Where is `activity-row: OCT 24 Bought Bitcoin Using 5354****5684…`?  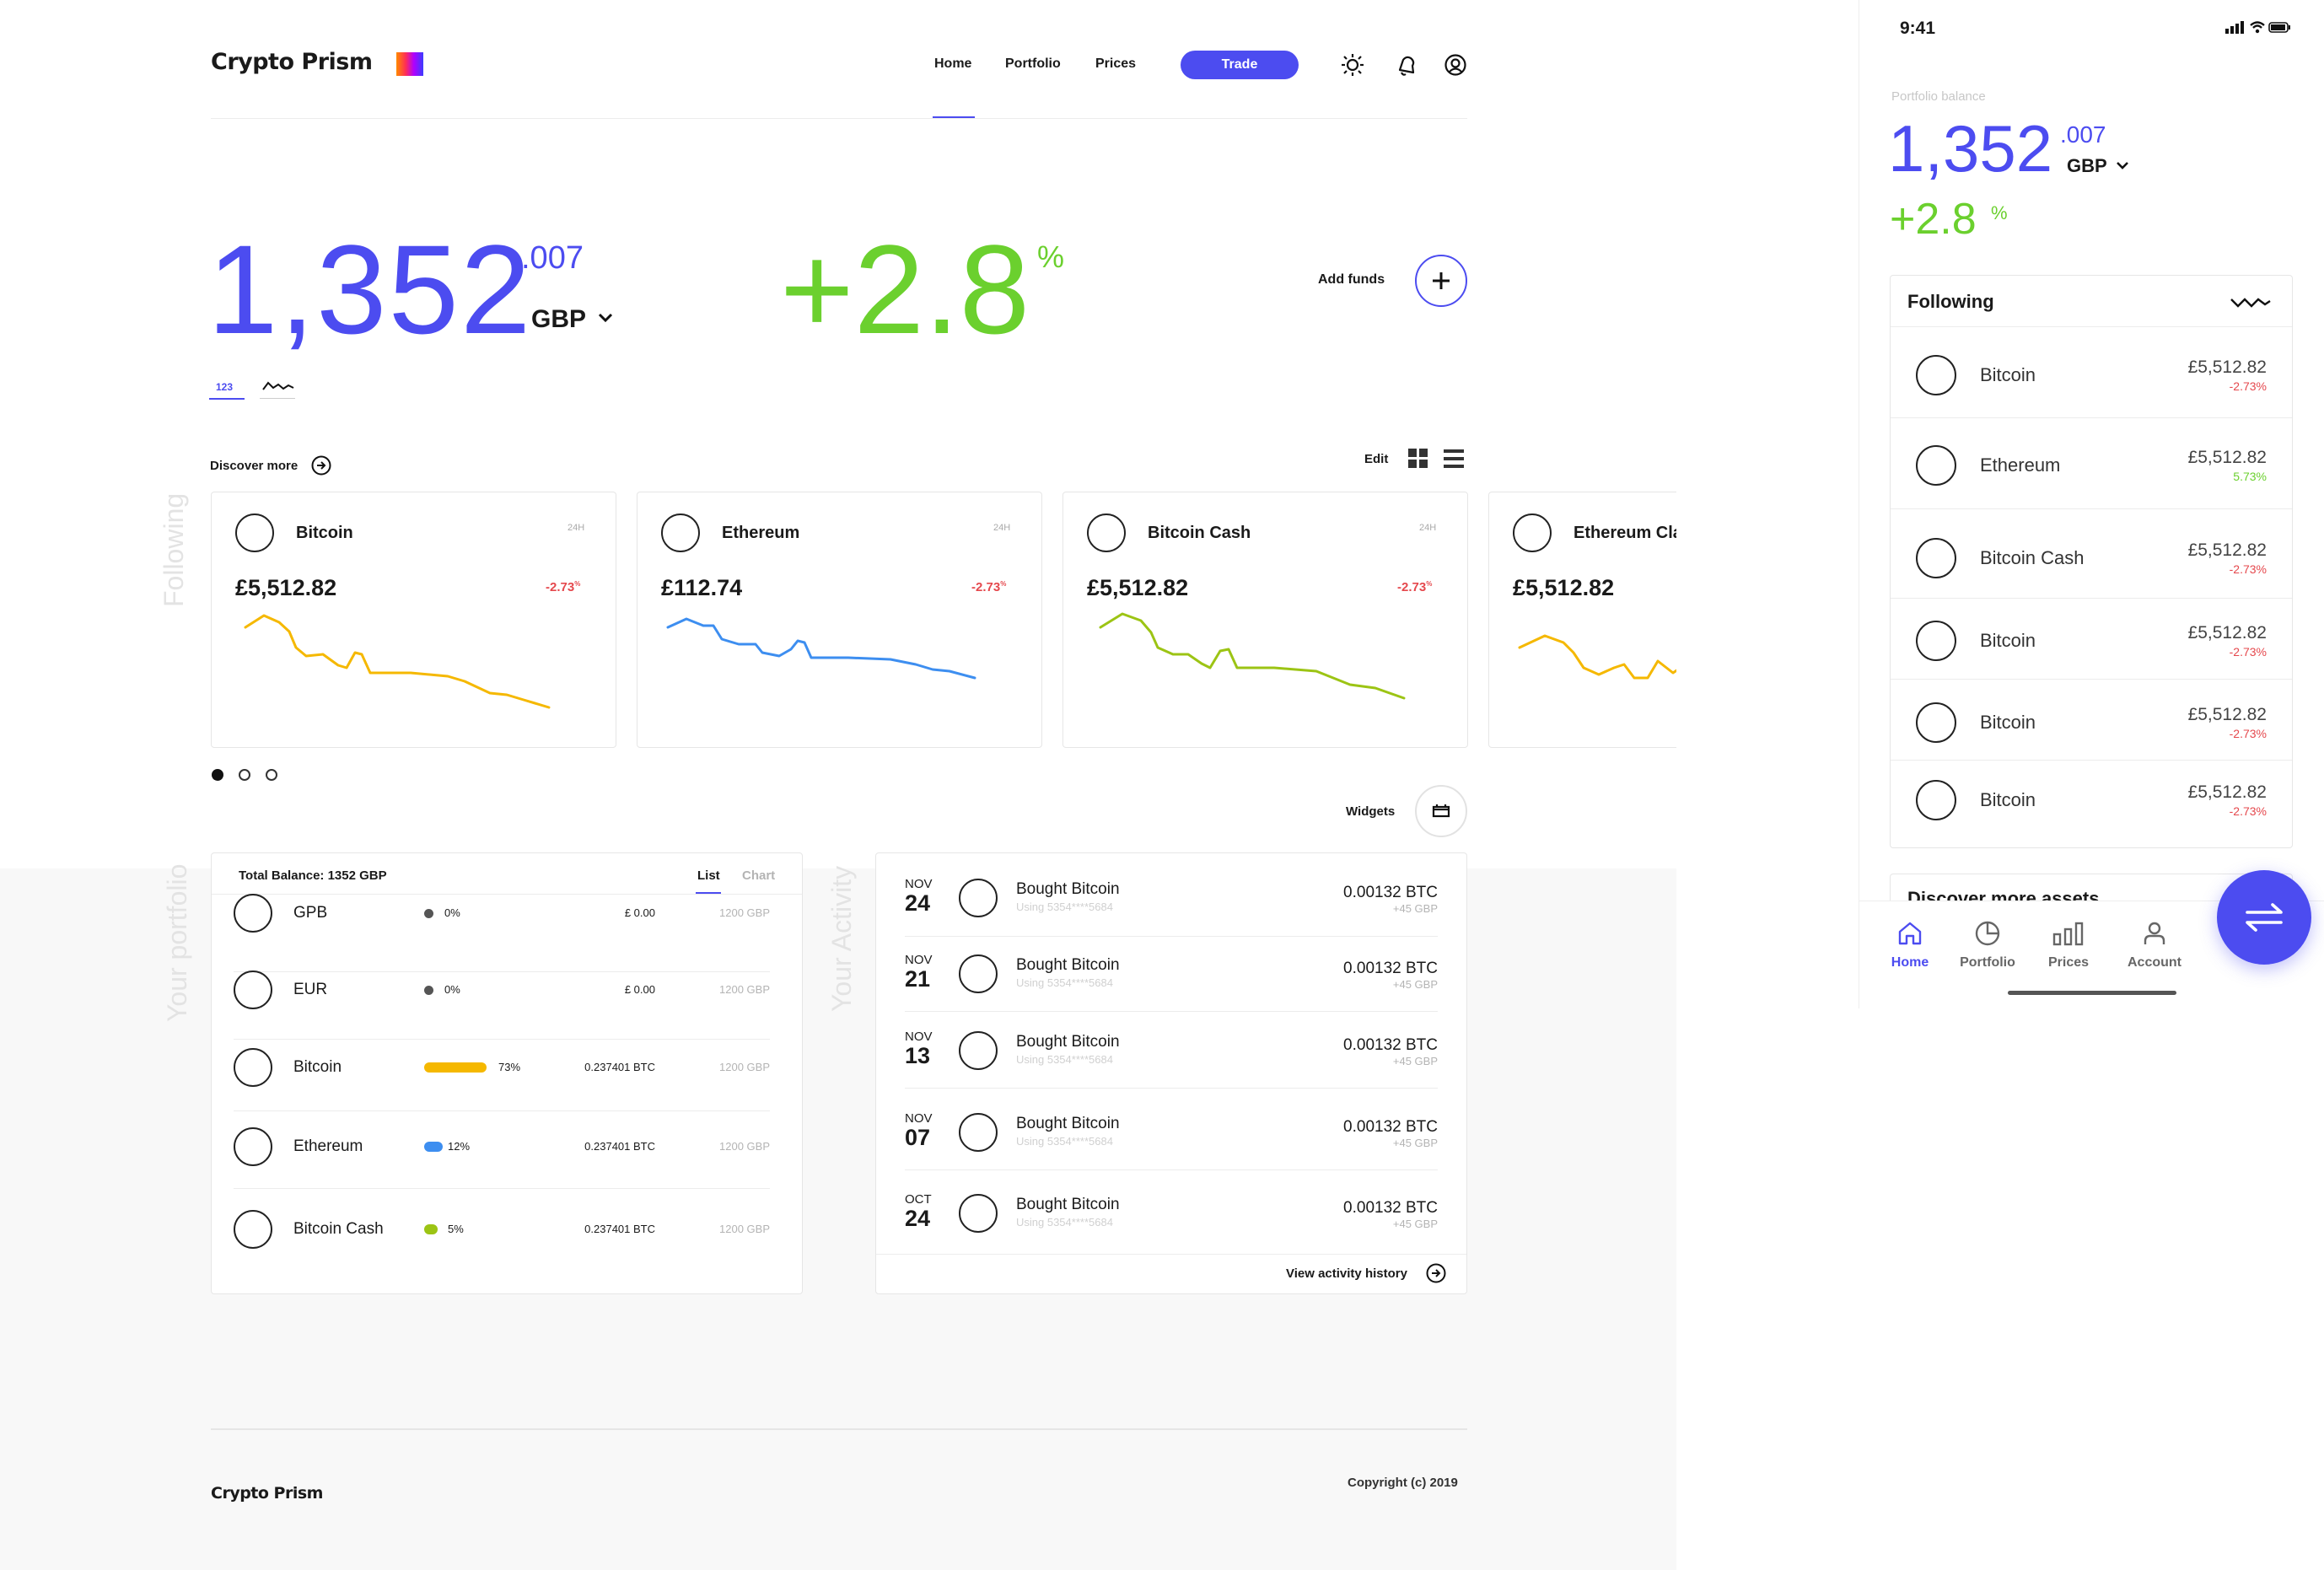
activity-row: OCT 24 Bought Bitcoin Using 5354****5684… is located at coordinates (1171, 1212).